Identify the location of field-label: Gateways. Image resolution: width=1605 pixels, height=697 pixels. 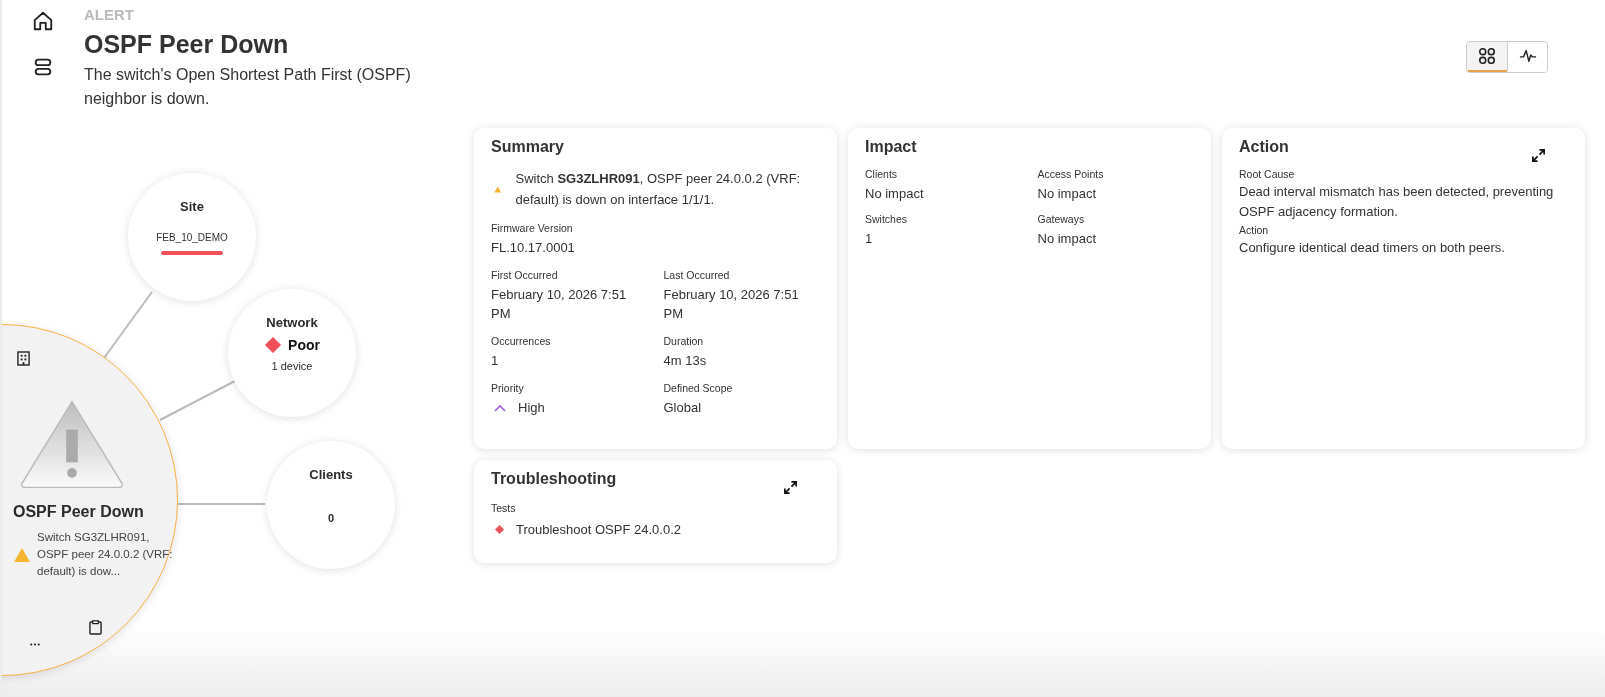
(1061, 219).